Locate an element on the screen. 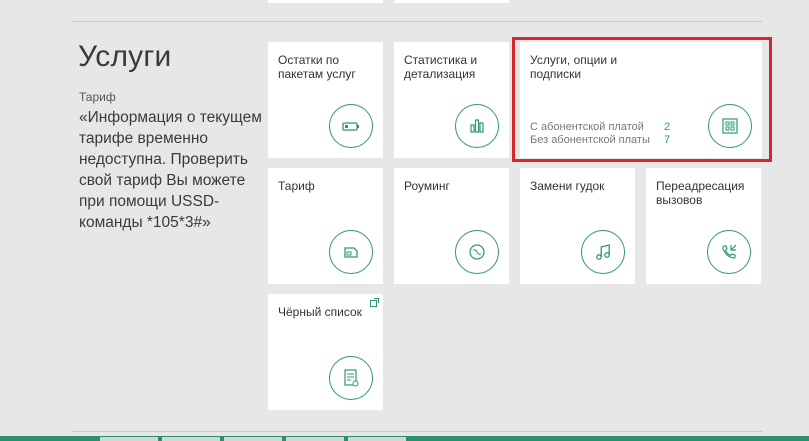  external-link-icon is located at coordinates (374, 302).